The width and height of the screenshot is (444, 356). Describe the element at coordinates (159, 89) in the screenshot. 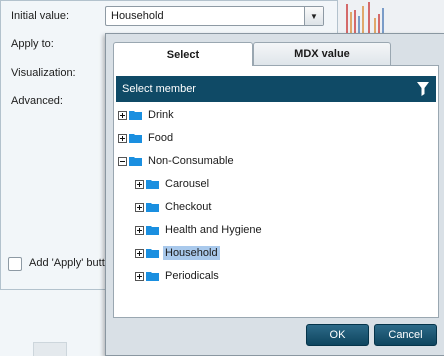

I see `tree-header-title: Select member` at that location.